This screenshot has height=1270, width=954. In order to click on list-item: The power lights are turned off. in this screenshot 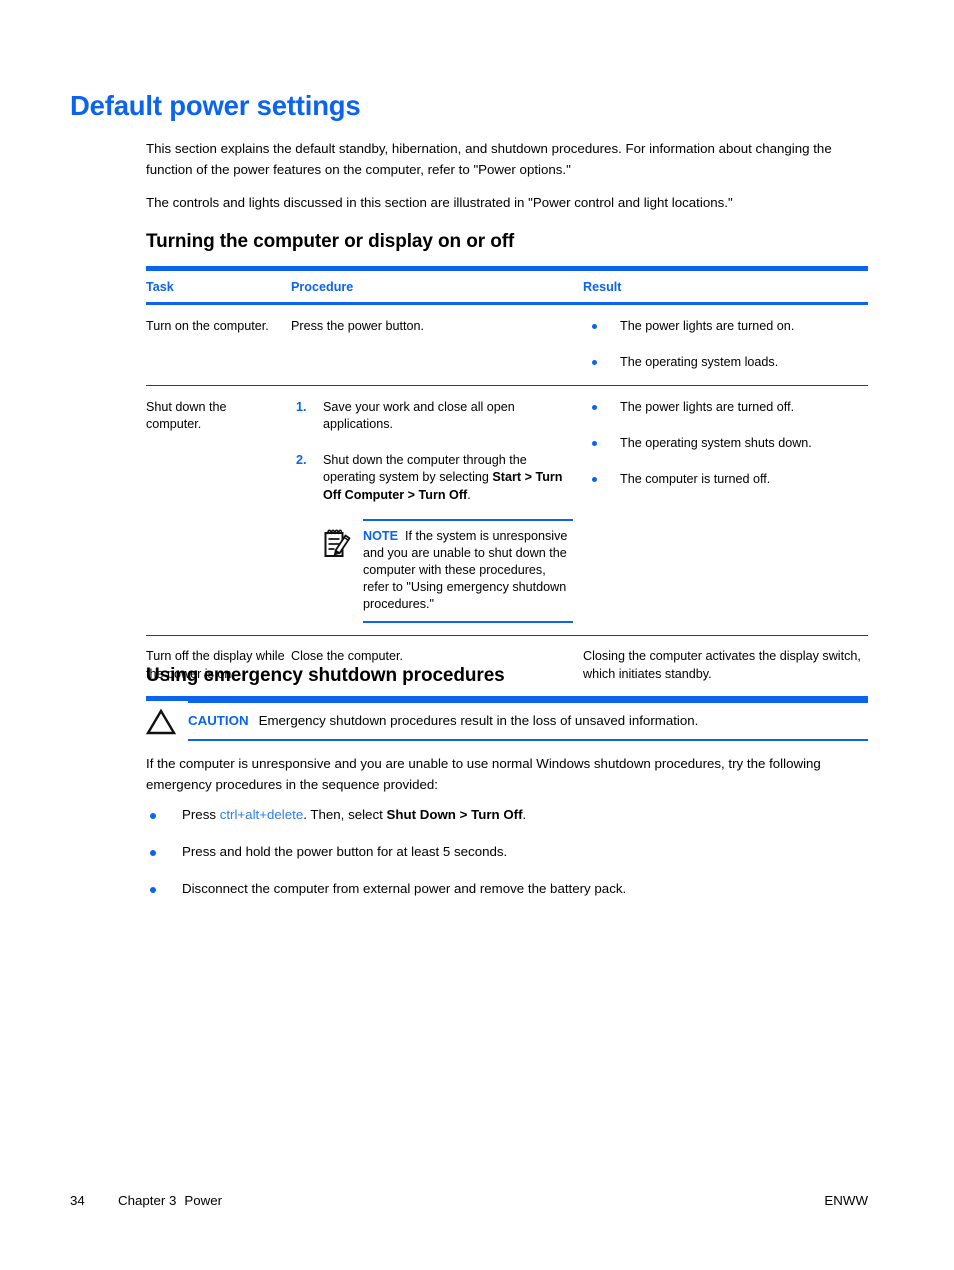, I will do `click(725, 407)`.